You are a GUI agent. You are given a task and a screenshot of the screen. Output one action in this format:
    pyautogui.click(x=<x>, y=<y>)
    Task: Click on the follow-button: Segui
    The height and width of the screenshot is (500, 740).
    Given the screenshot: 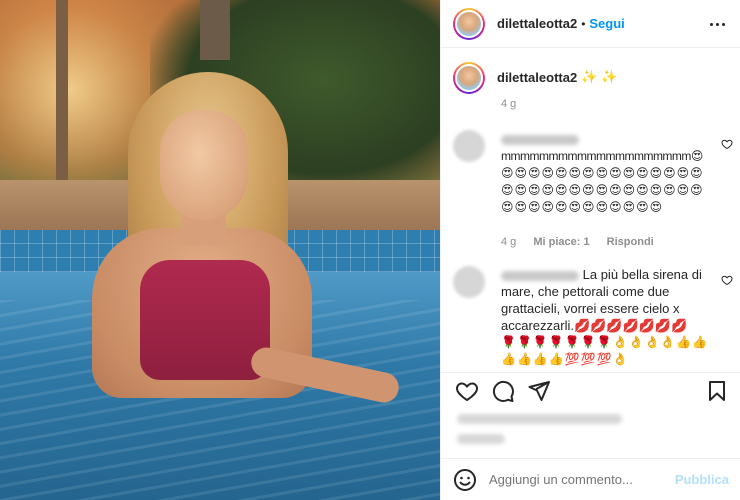 What is the action you would take?
    pyautogui.click(x=606, y=23)
    